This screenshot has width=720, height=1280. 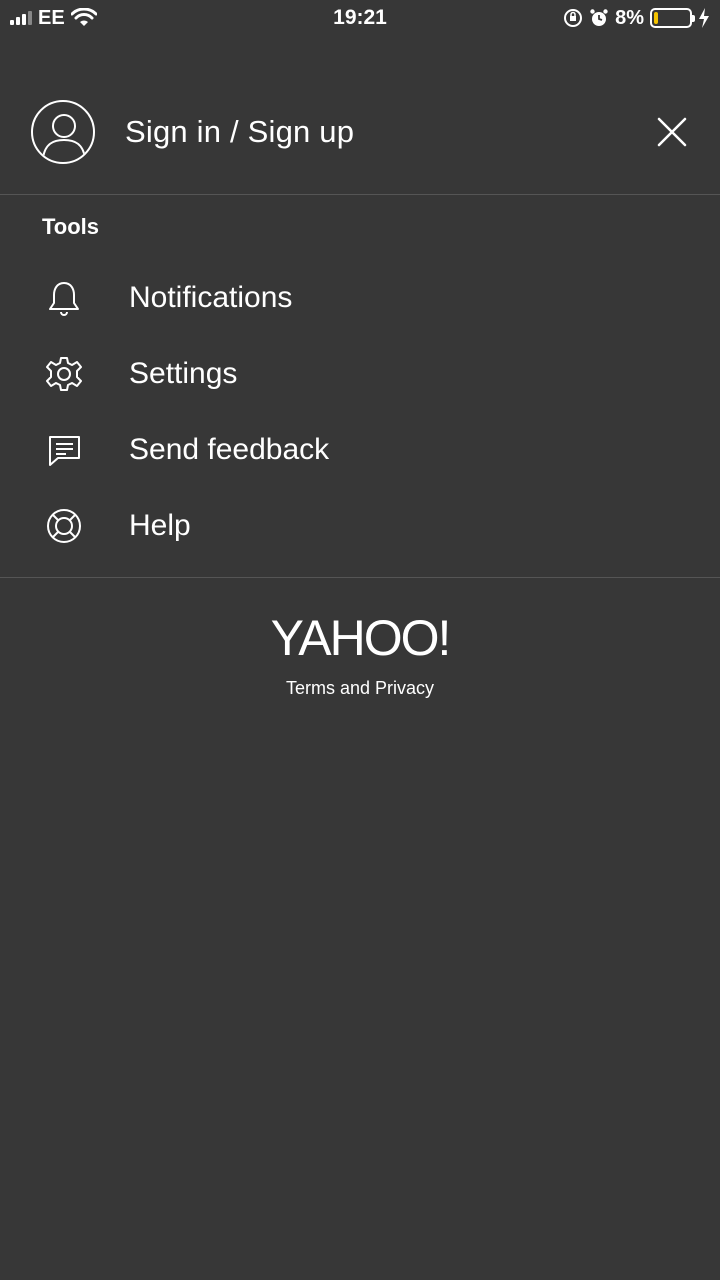 I want to click on menu-item-label: Notifications, so click(x=211, y=297).